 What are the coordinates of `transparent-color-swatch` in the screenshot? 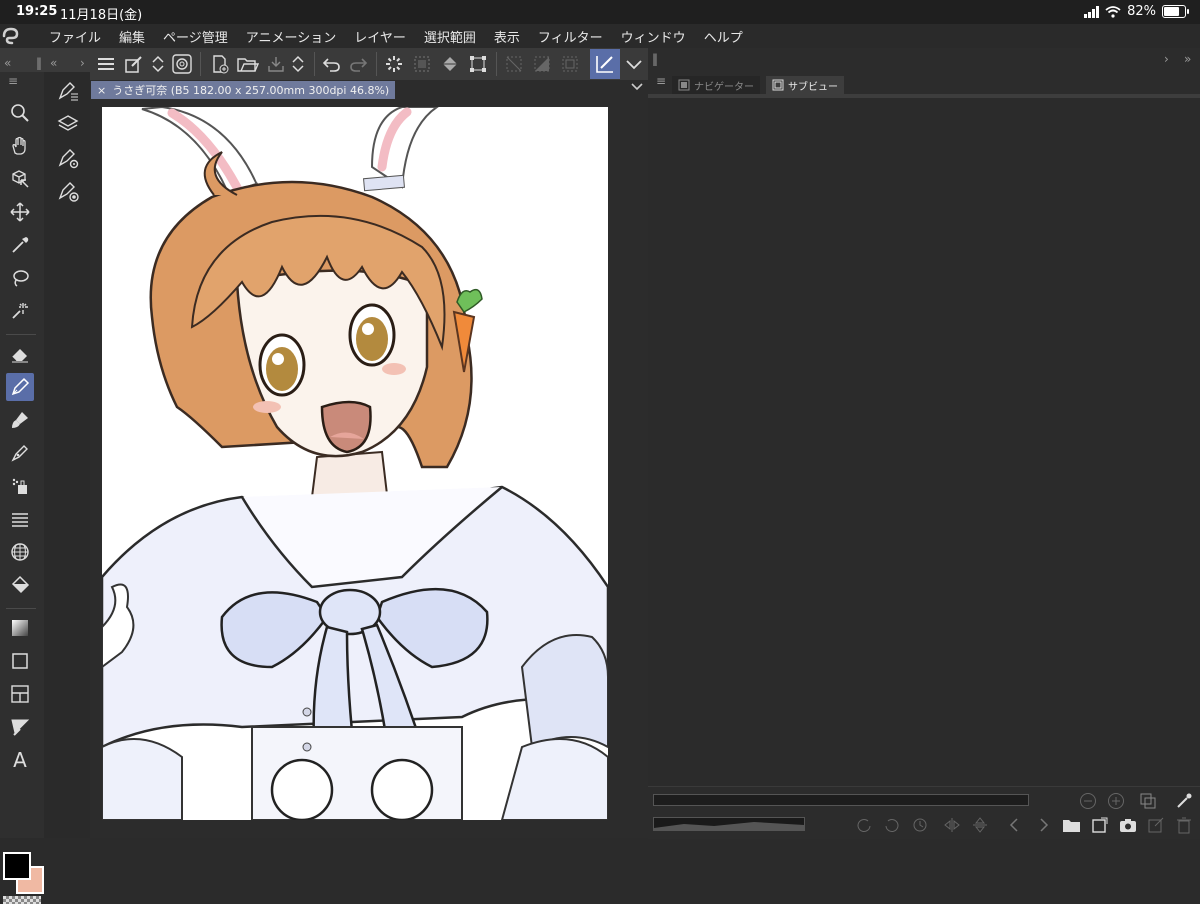 It's located at (22, 900).